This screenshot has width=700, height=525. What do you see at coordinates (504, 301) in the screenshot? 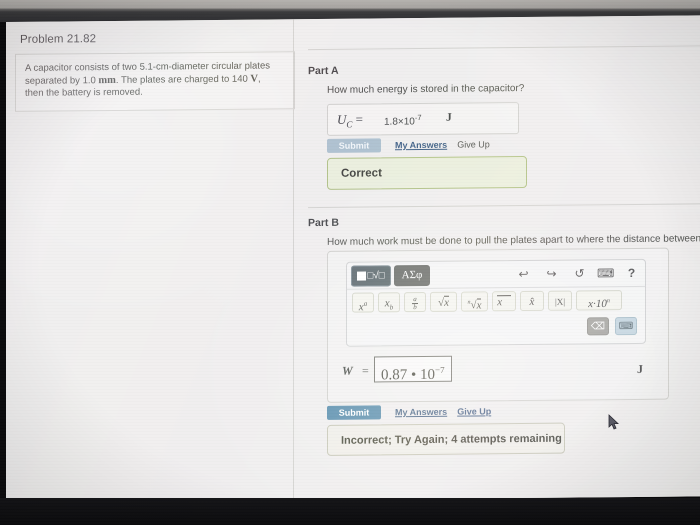
I see `math-button-vector: x⃗` at bounding box center [504, 301].